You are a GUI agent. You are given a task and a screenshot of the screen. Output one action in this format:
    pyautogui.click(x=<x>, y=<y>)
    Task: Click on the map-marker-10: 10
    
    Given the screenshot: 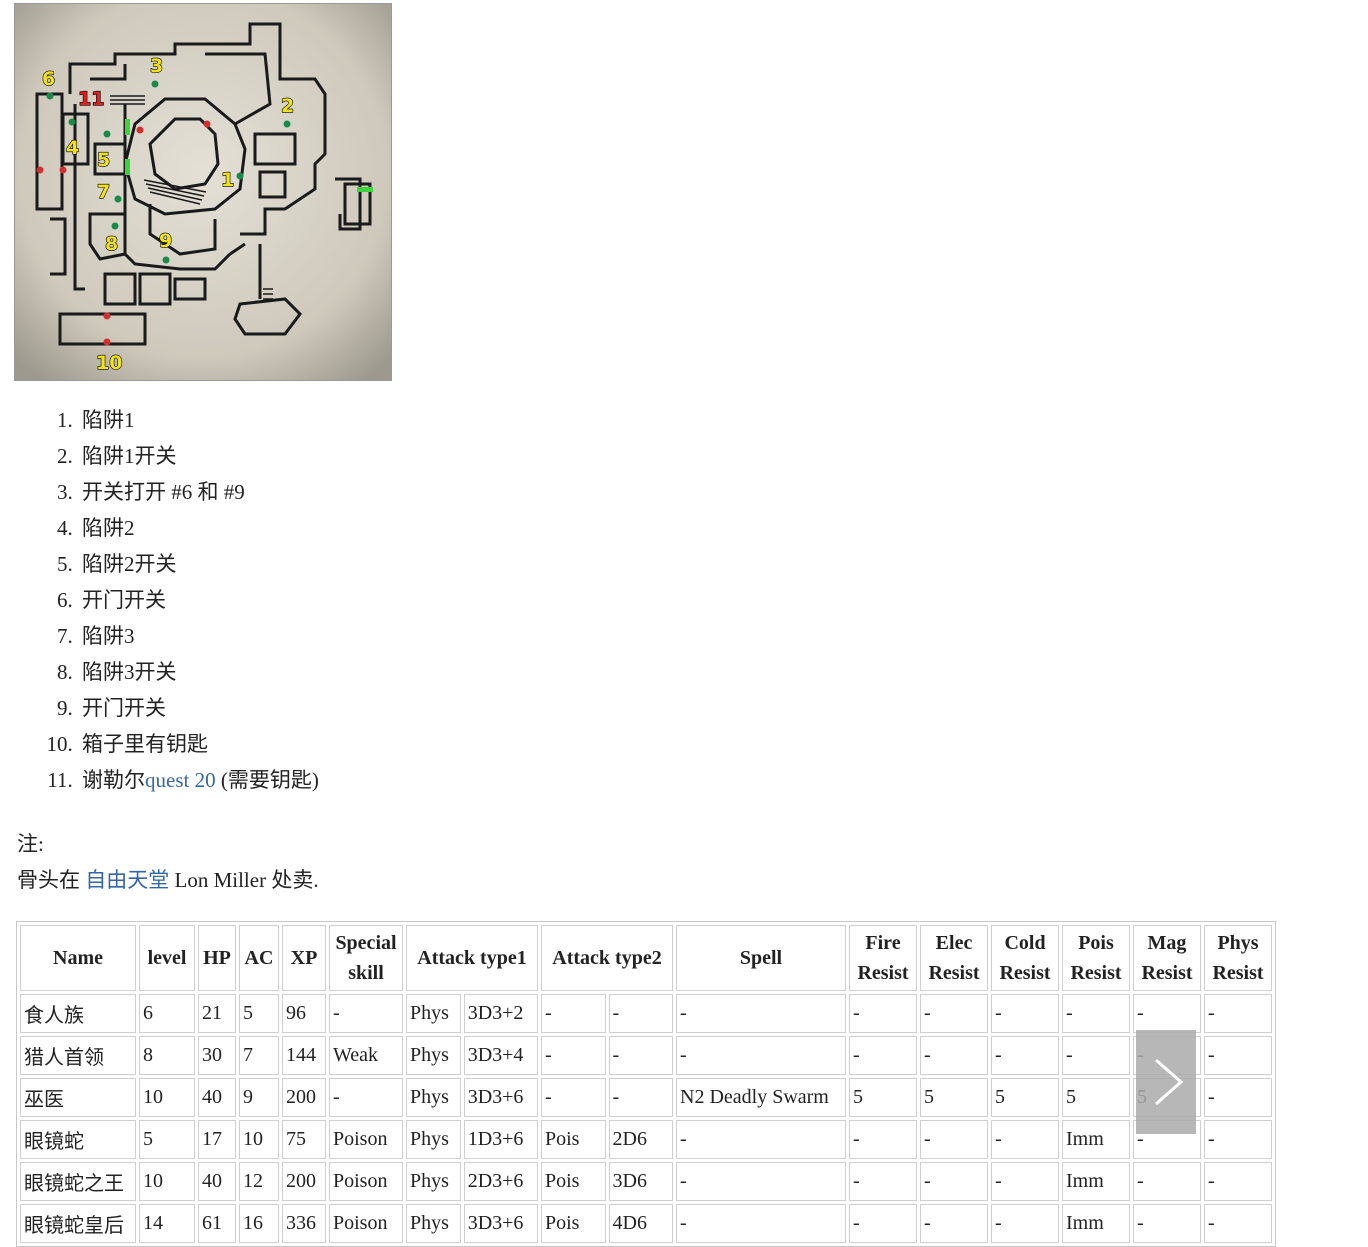 What is the action you would take?
    pyautogui.click(x=109, y=363)
    